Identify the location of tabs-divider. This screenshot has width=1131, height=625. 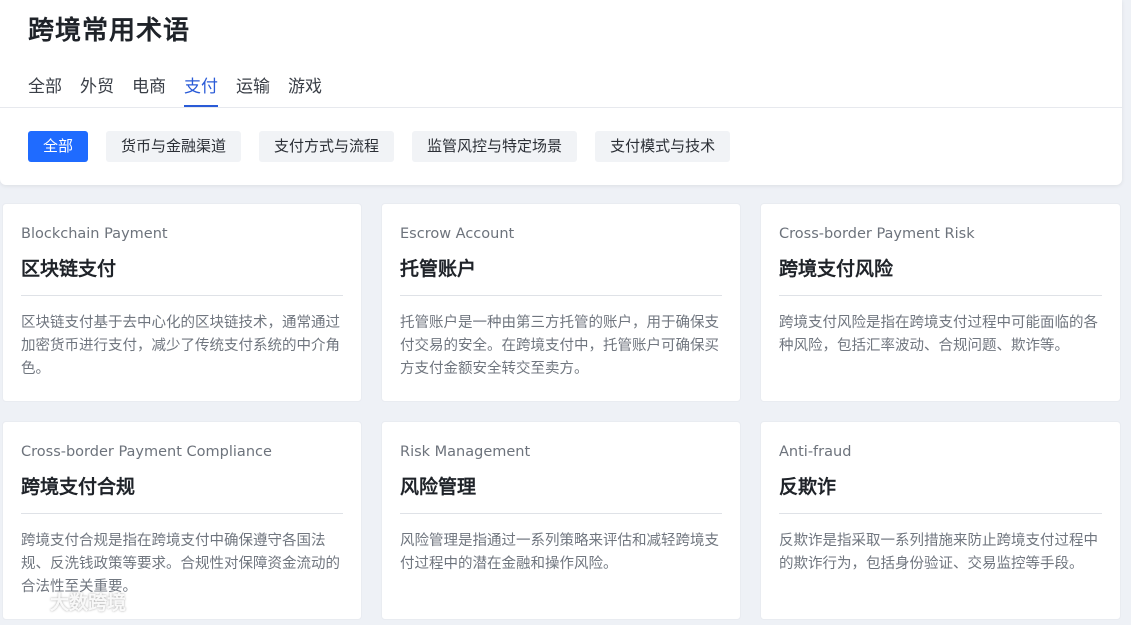
(561, 107).